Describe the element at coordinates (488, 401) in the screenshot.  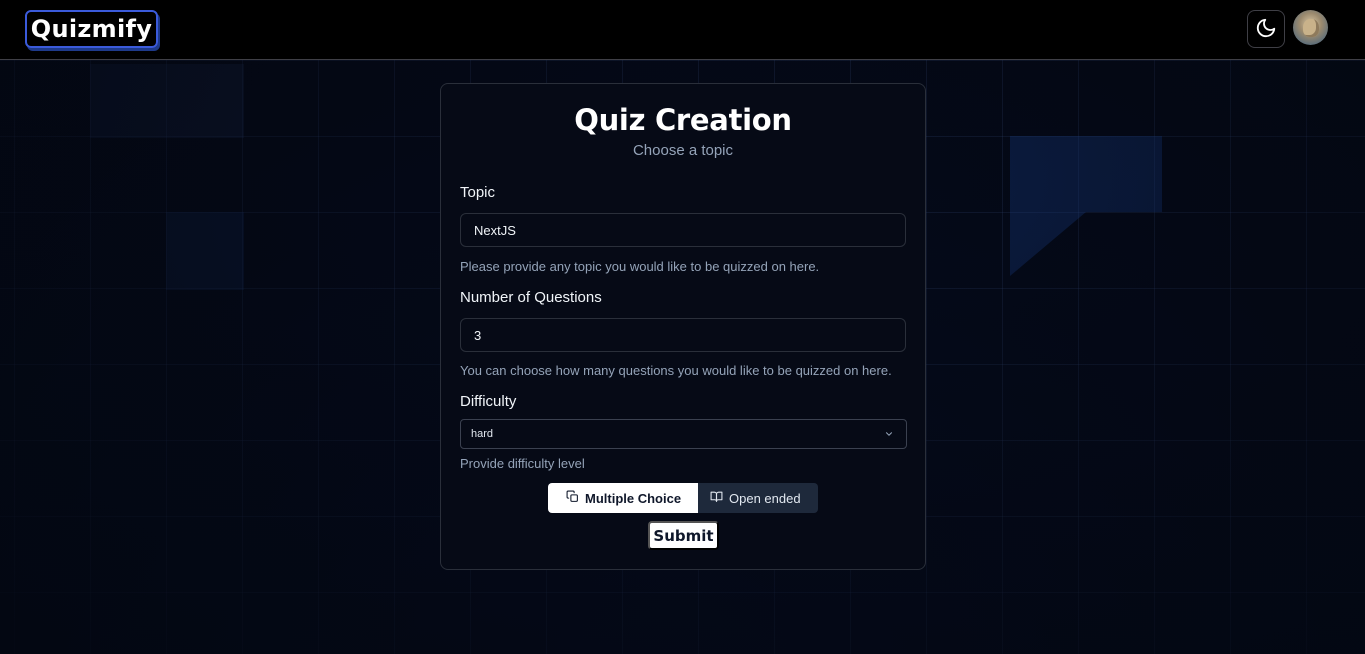
I see `difficulty-label: Difficulty` at that location.